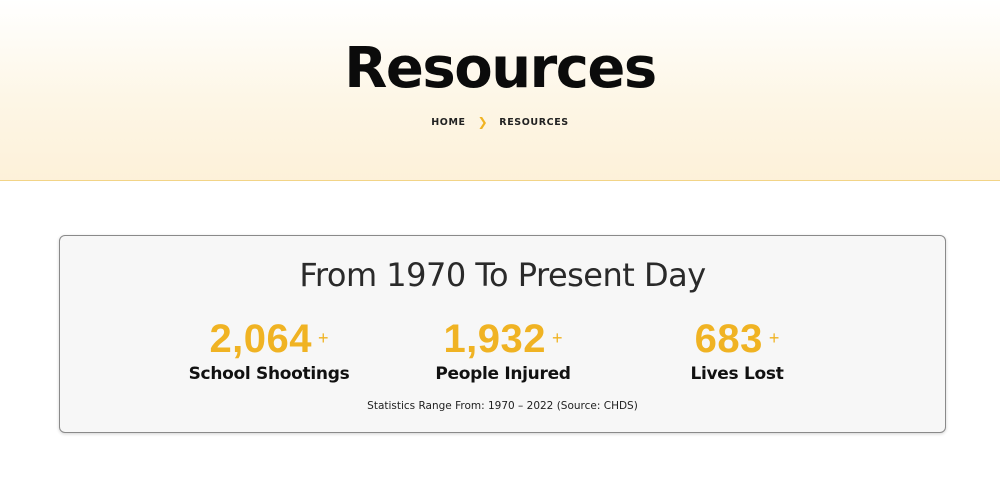 This screenshot has width=1000, height=480. I want to click on stat-school-shootings: 2,064 + School Shootings, so click(269, 350).